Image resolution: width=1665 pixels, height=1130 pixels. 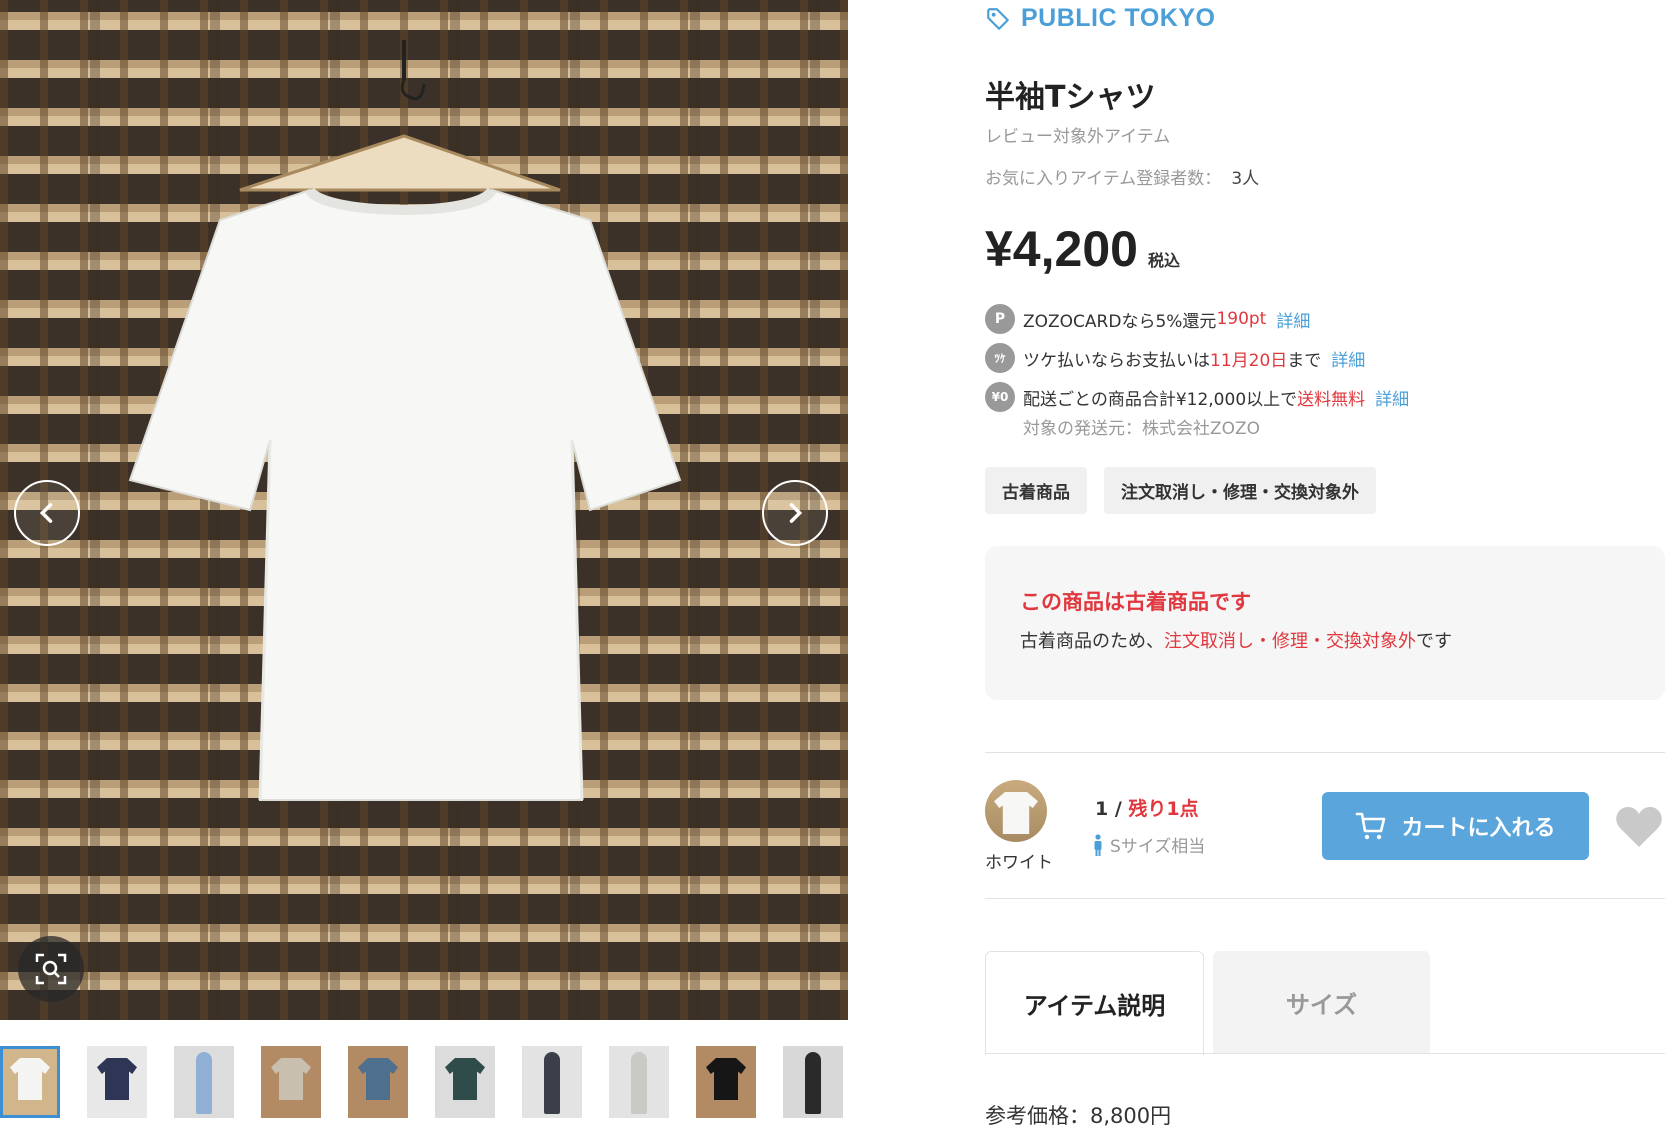 What do you see at coordinates (1094, 1003) in the screenshot?
I see `tab-item-description: アイテム説明` at bounding box center [1094, 1003].